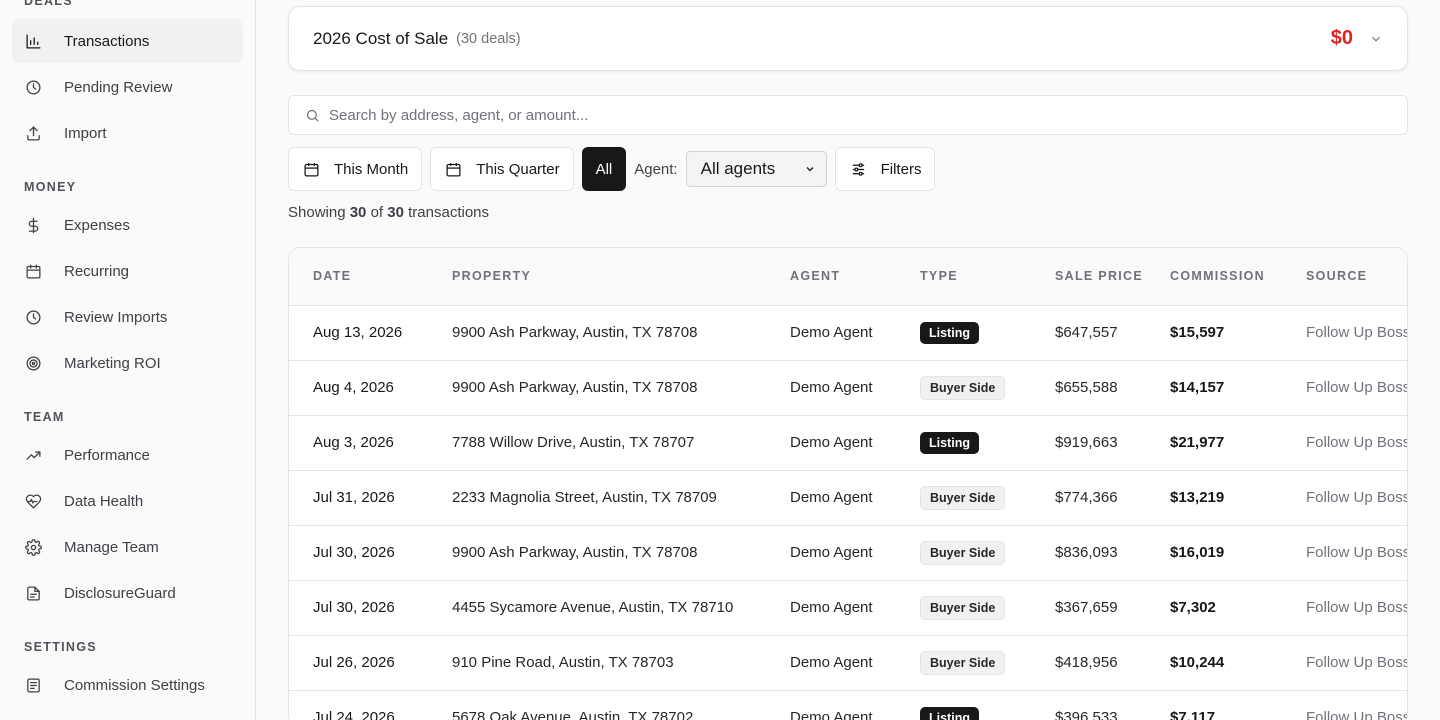  I want to click on calendar-icon, so click(453, 169).